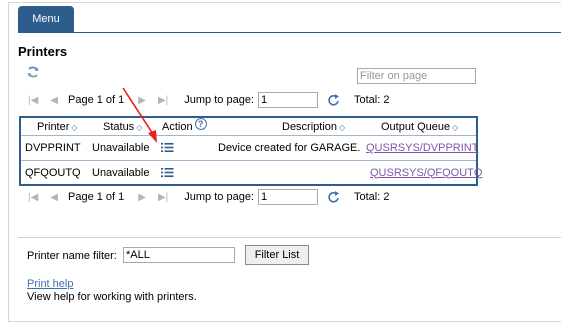 Image resolution: width=561 pixels, height=325 pixels. What do you see at coordinates (177, 126) in the screenshot?
I see `col-action-label: Action` at bounding box center [177, 126].